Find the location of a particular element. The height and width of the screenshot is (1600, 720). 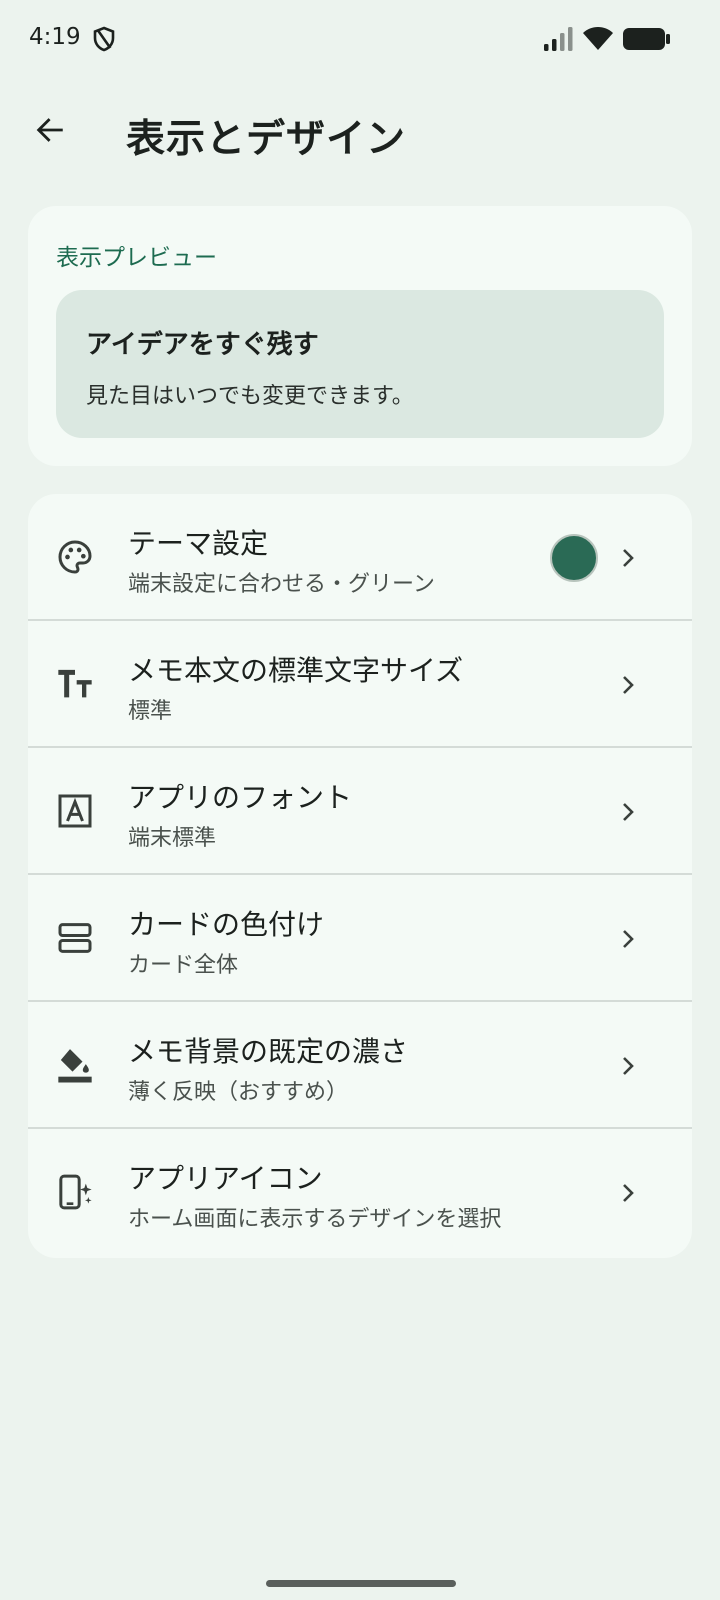

setting-text-size: メモ本文の標準文字サイズ 標準 is located at coordinates (360, 684).